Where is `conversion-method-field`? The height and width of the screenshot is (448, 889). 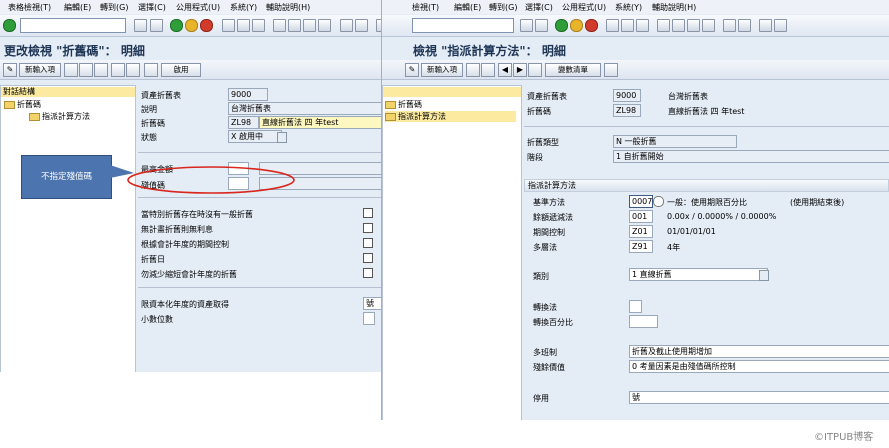
conversion-method-field is located at coordinates (635, 306).